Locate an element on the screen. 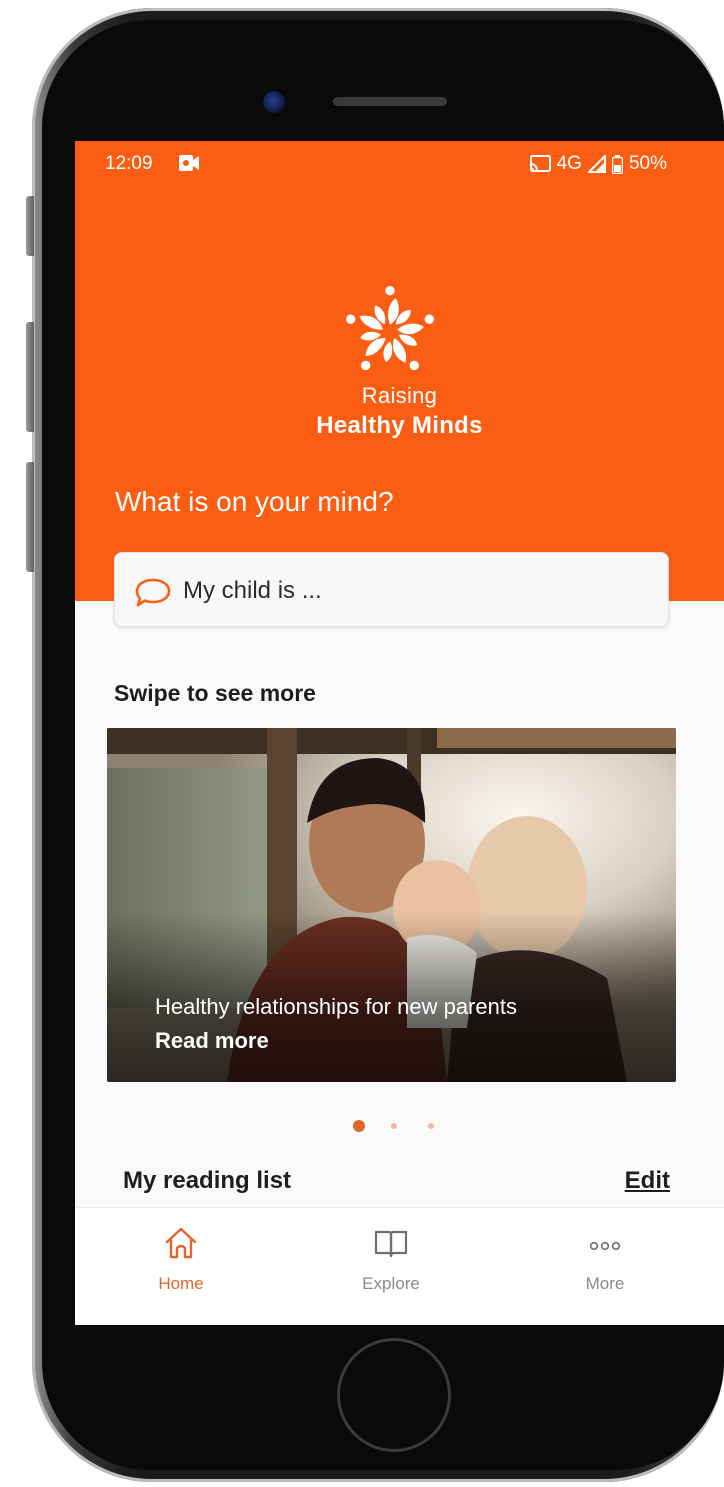  nav-explore: Explore is located at coordinates (391, 1260).